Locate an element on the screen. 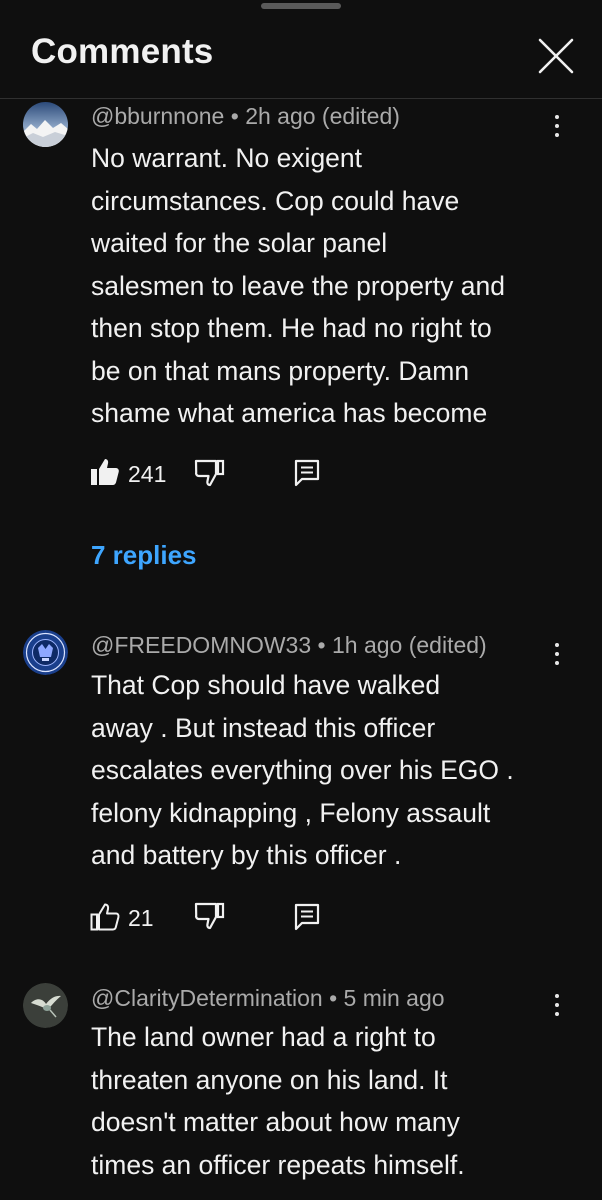 This screenshot has width=602, height=1200. comment-meta: @bburnnone • 2h ago (edited) is located at coordinates (245, 116).